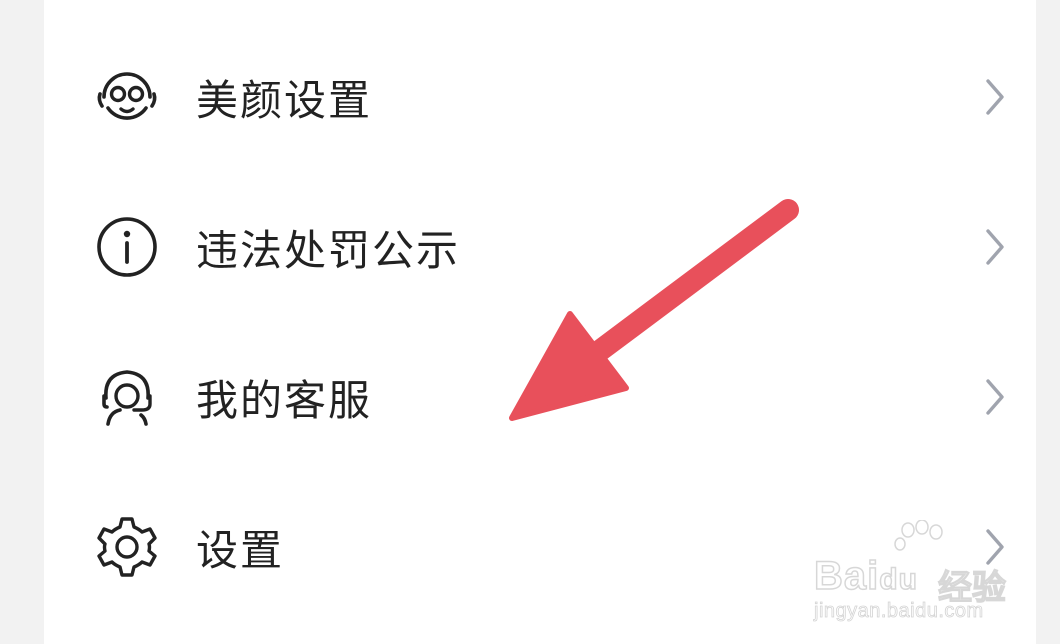 This screenshot has height=644, width=1060. What do you see at coordinates (127, 547) in the screenshot?
I see `gear-icon` at bounding box center [127, 547].